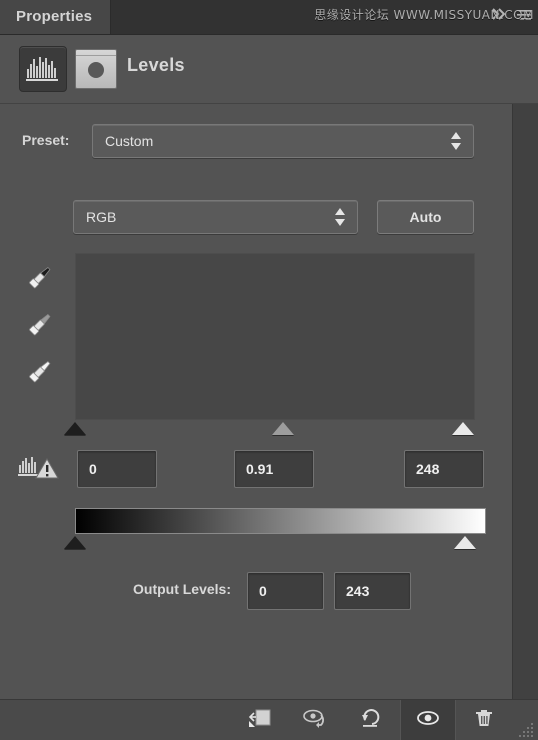 The image size is (538, 740). Describe the element at coordinates (117, 469) in the screenshot. I see `input-black-field: 0` at that location.